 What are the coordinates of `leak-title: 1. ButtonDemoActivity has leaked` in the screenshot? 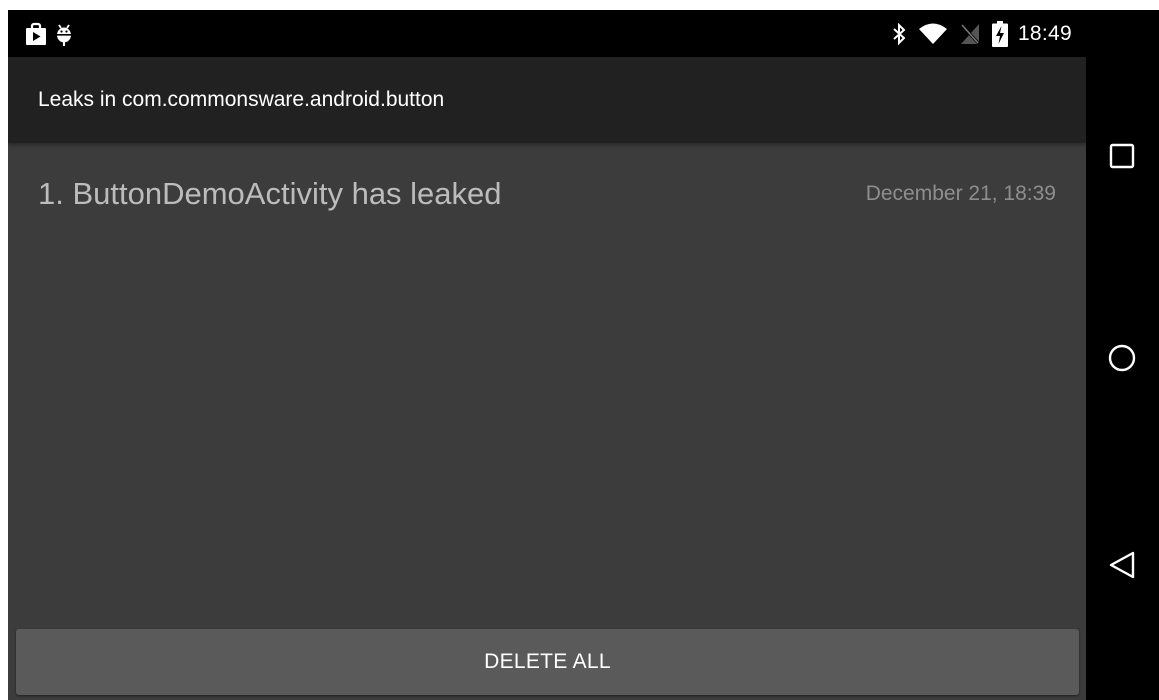 It's located at (270, 193).